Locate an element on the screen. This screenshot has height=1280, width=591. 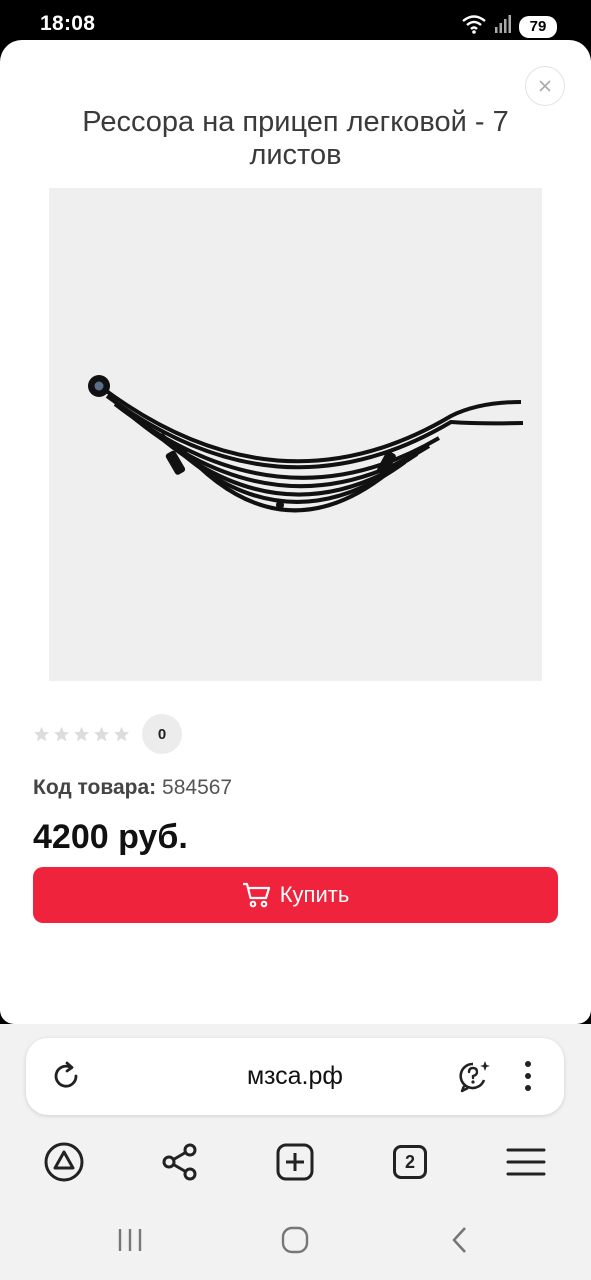
system-nav-bar is located at coordinates (295, 1239).